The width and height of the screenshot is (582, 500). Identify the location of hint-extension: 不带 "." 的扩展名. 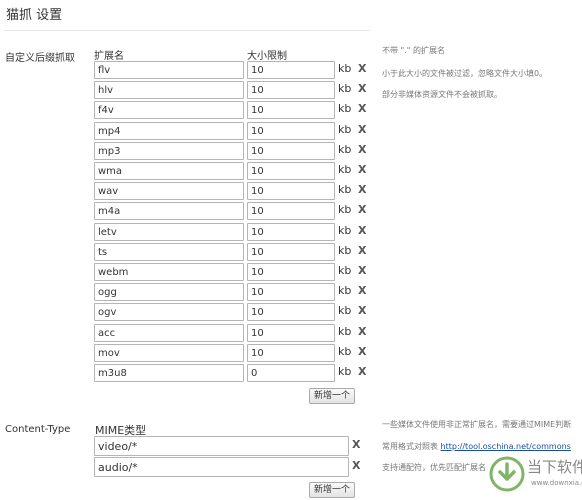
(413, 50).